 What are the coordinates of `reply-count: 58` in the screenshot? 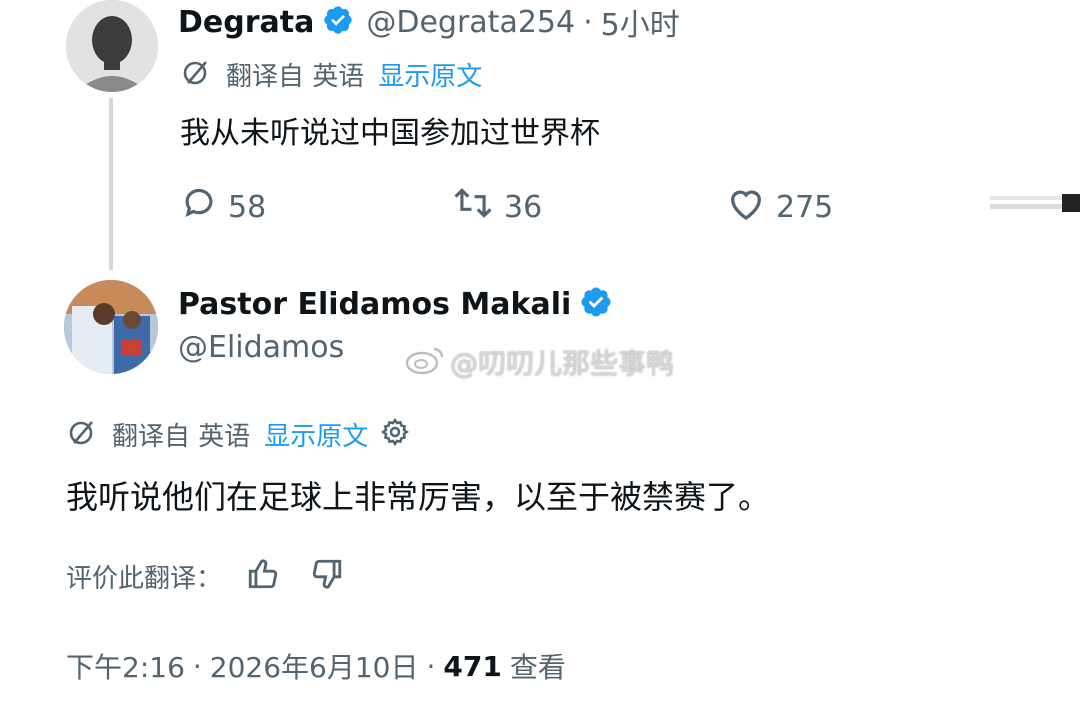 It's located at (247, 207).